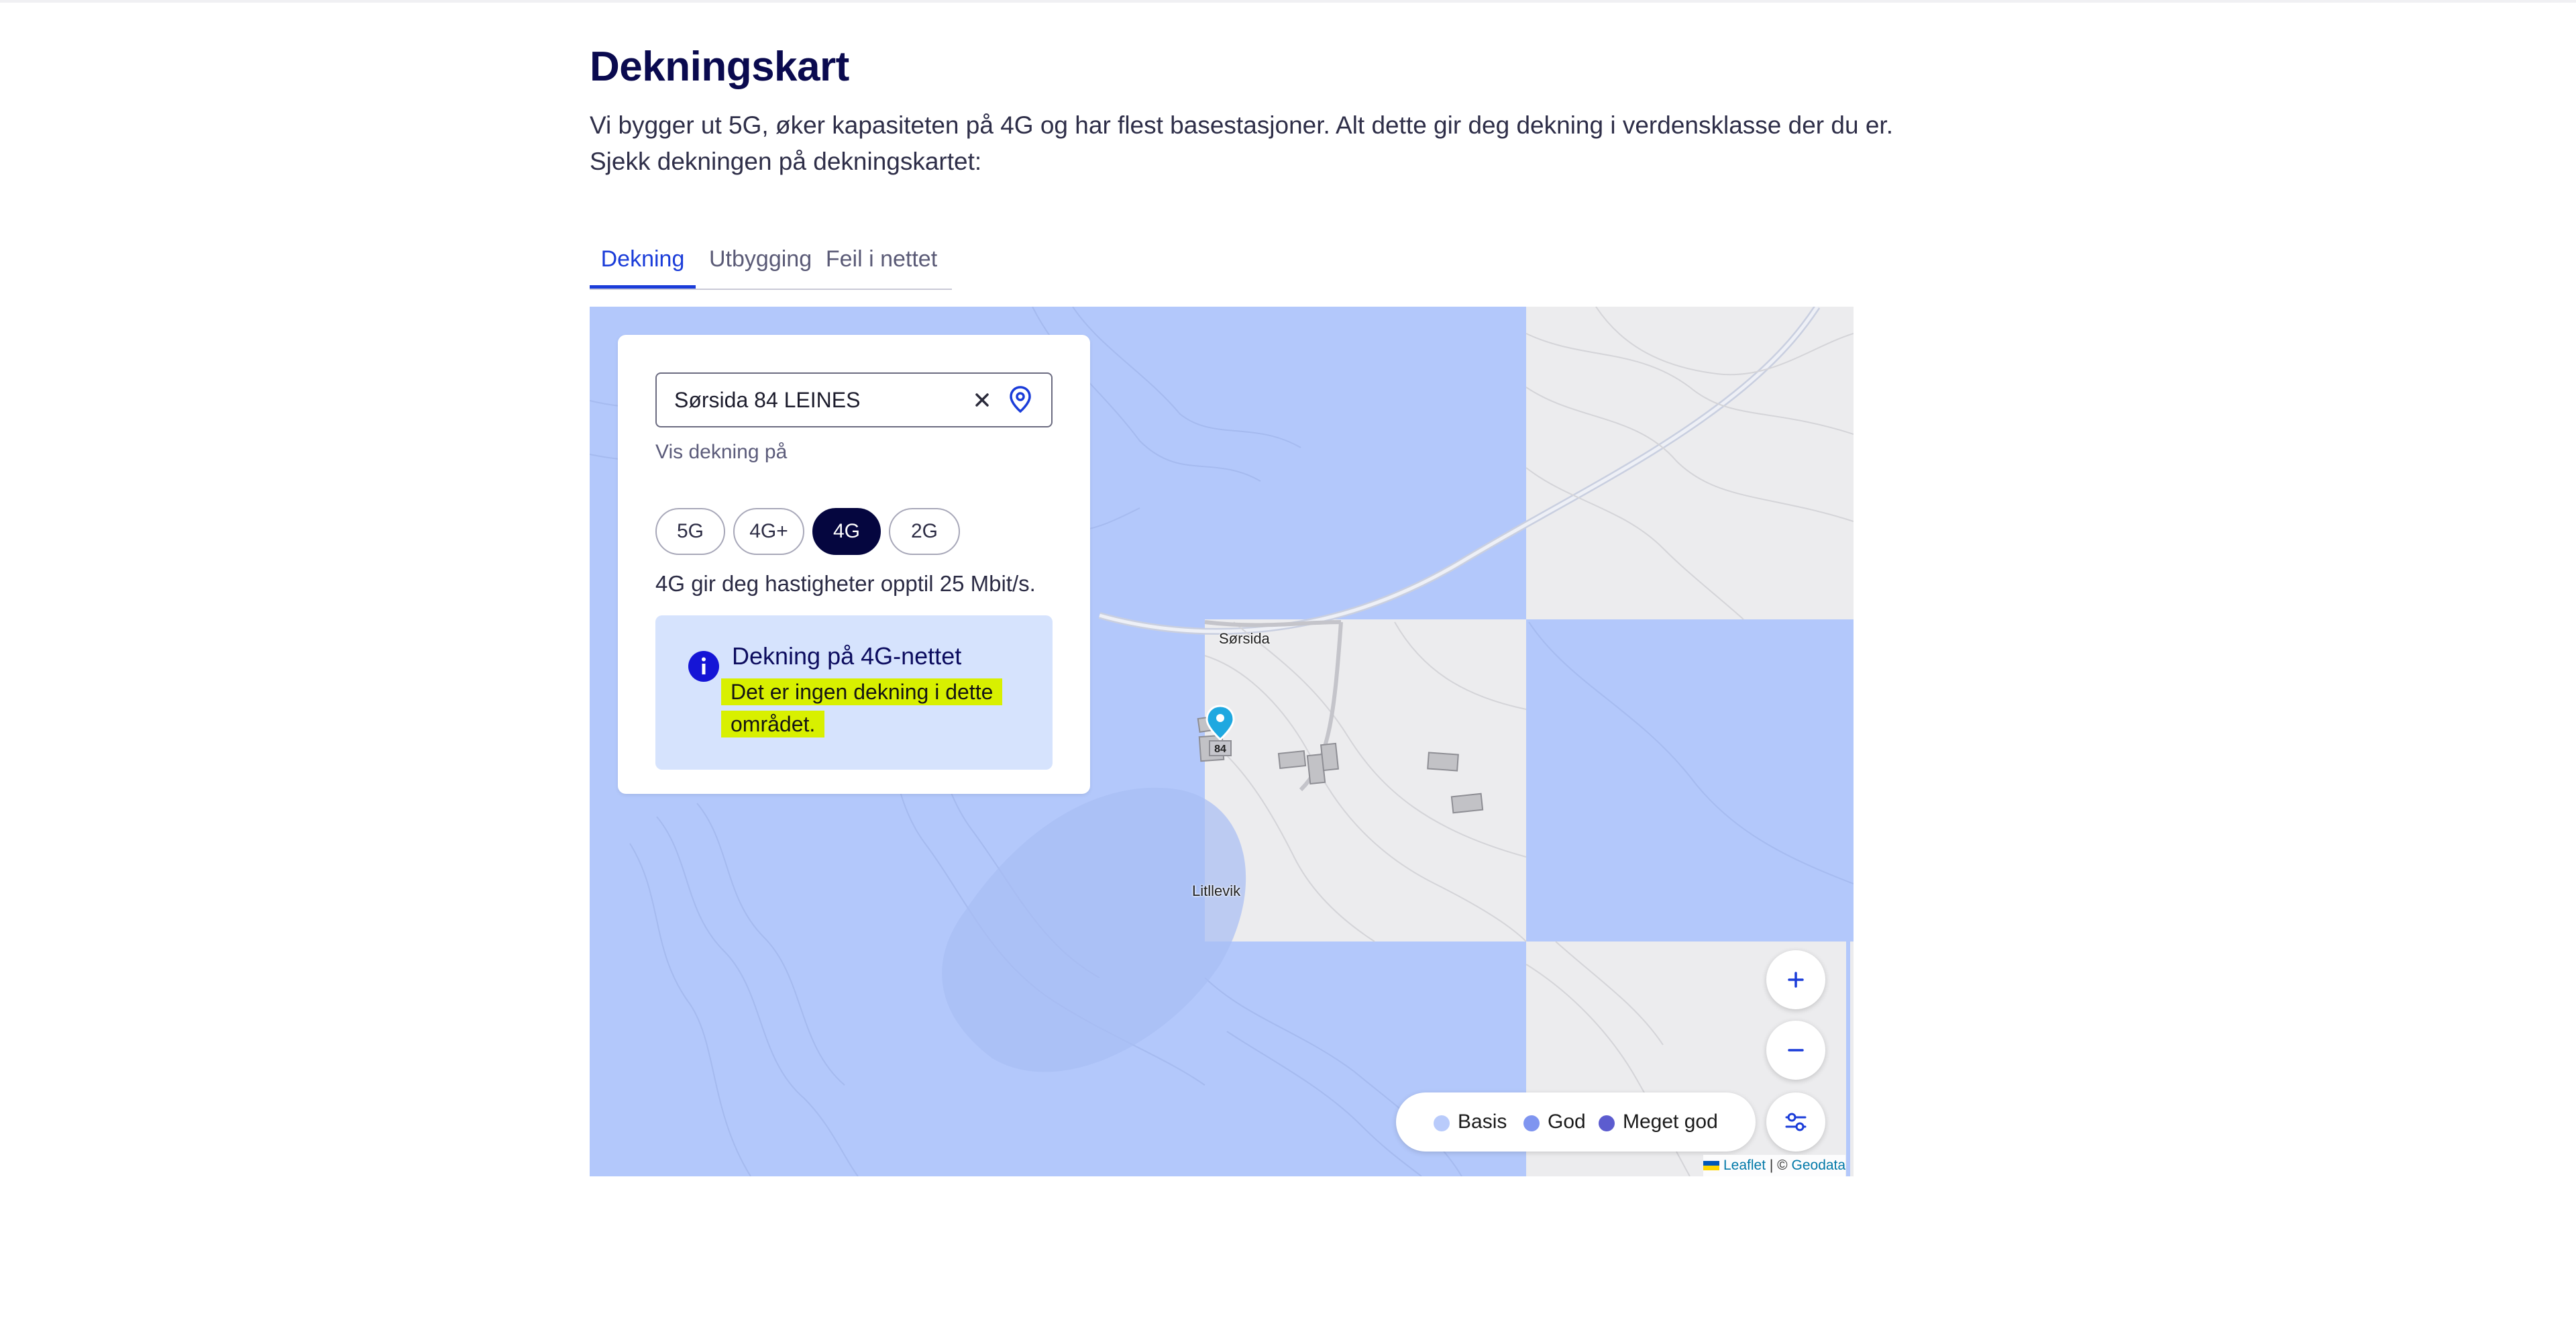 The image size is (2576, 1326). I want to click on location-pin-icon, so click(1020, 399).